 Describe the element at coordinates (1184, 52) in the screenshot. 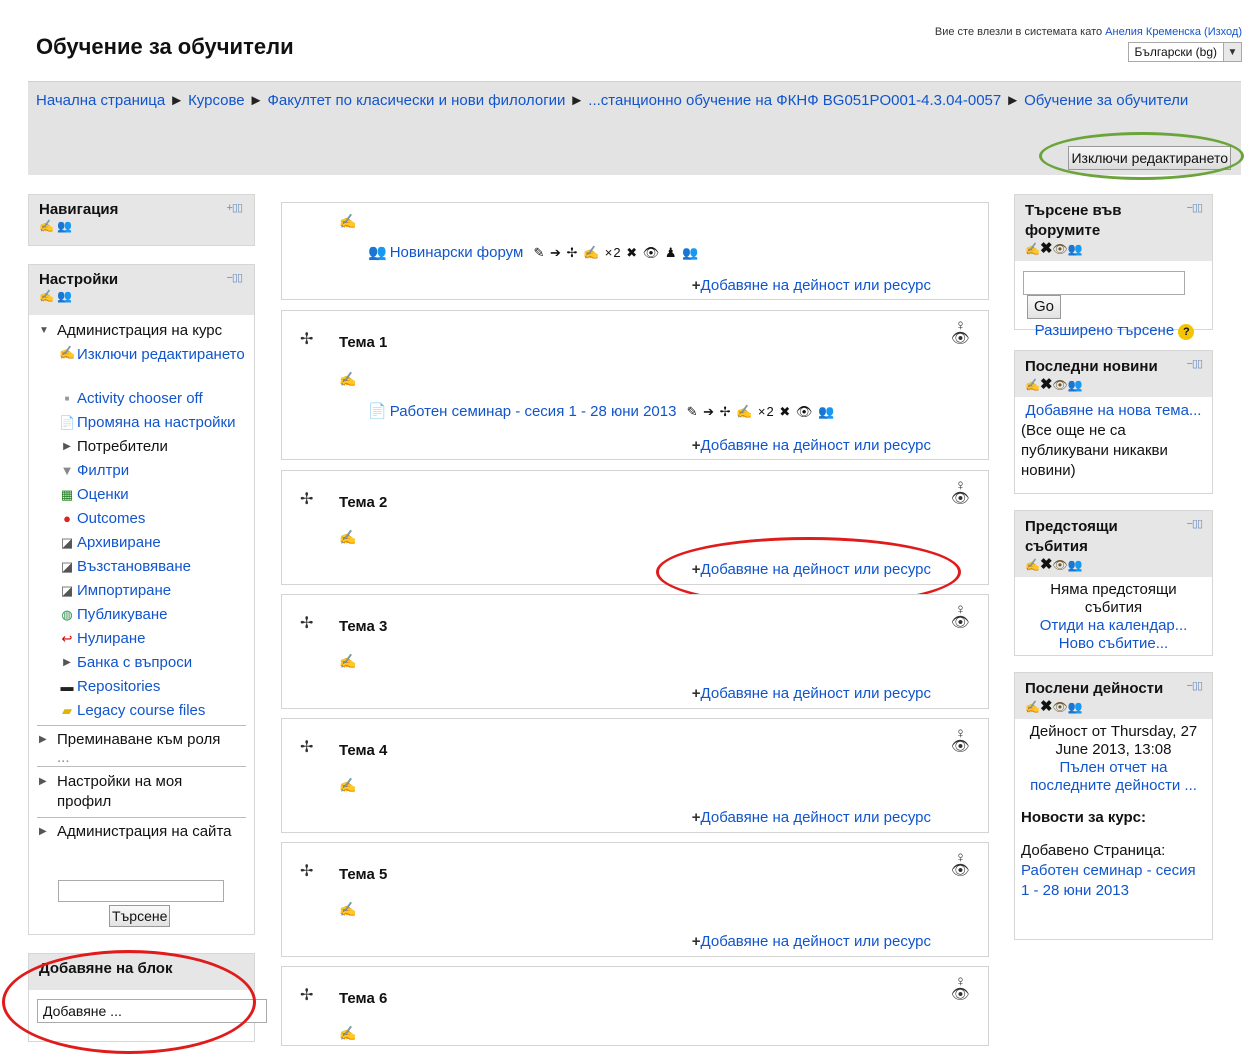

I see `language-select: Български (bg) ▼` at that location.